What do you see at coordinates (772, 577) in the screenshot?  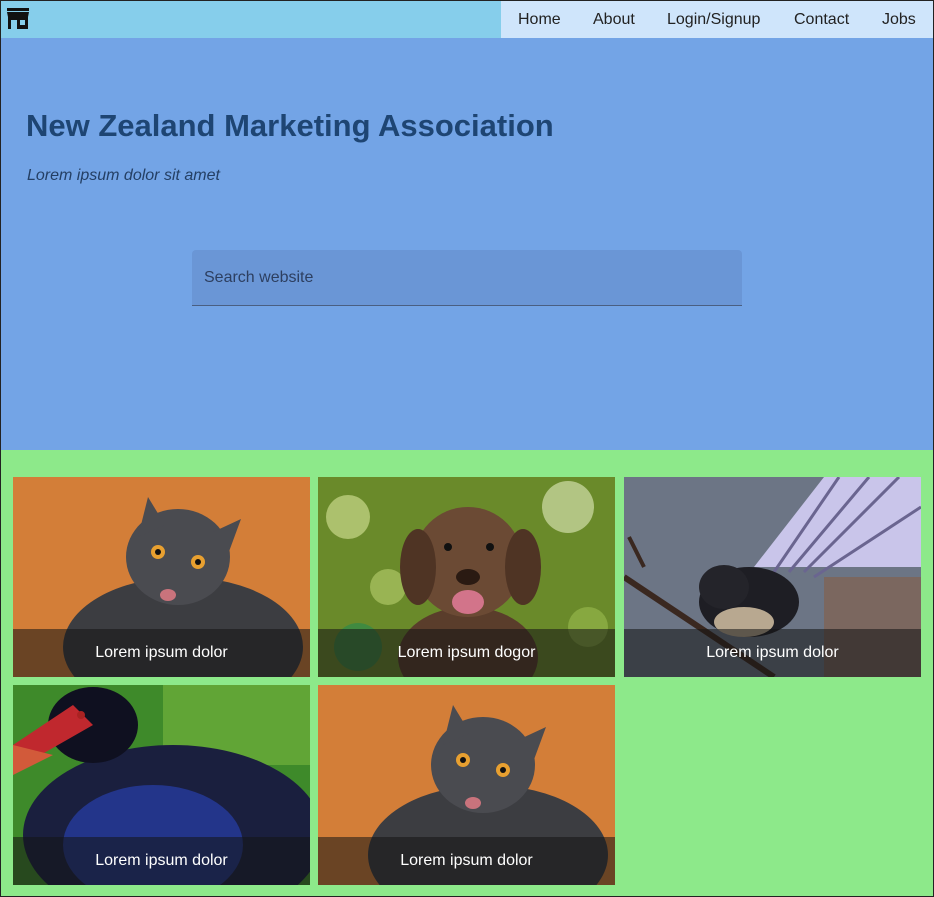 I see `gallery-card-fantail: Lorem ipsum dolor` at bounding box center [772, 577].